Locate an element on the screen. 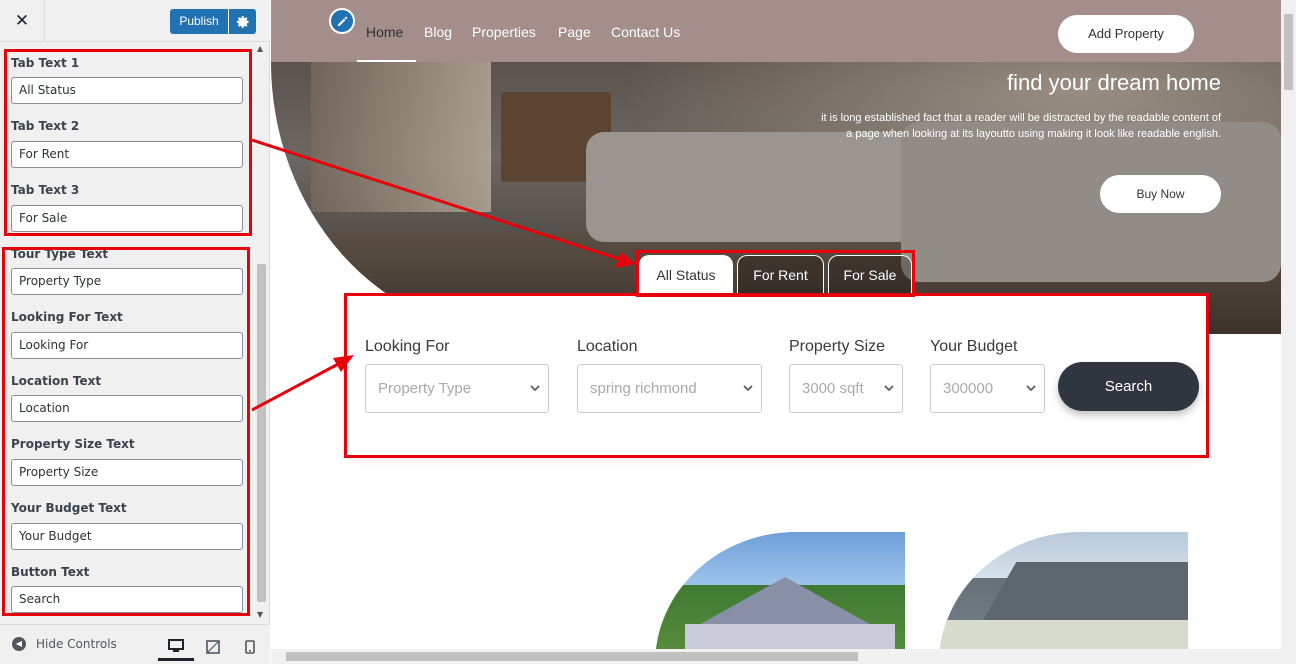 The width and height of the screenshot is (1296, 664). tab-text-1-label: Tab Text 1 is located at coordinates (45, 63).